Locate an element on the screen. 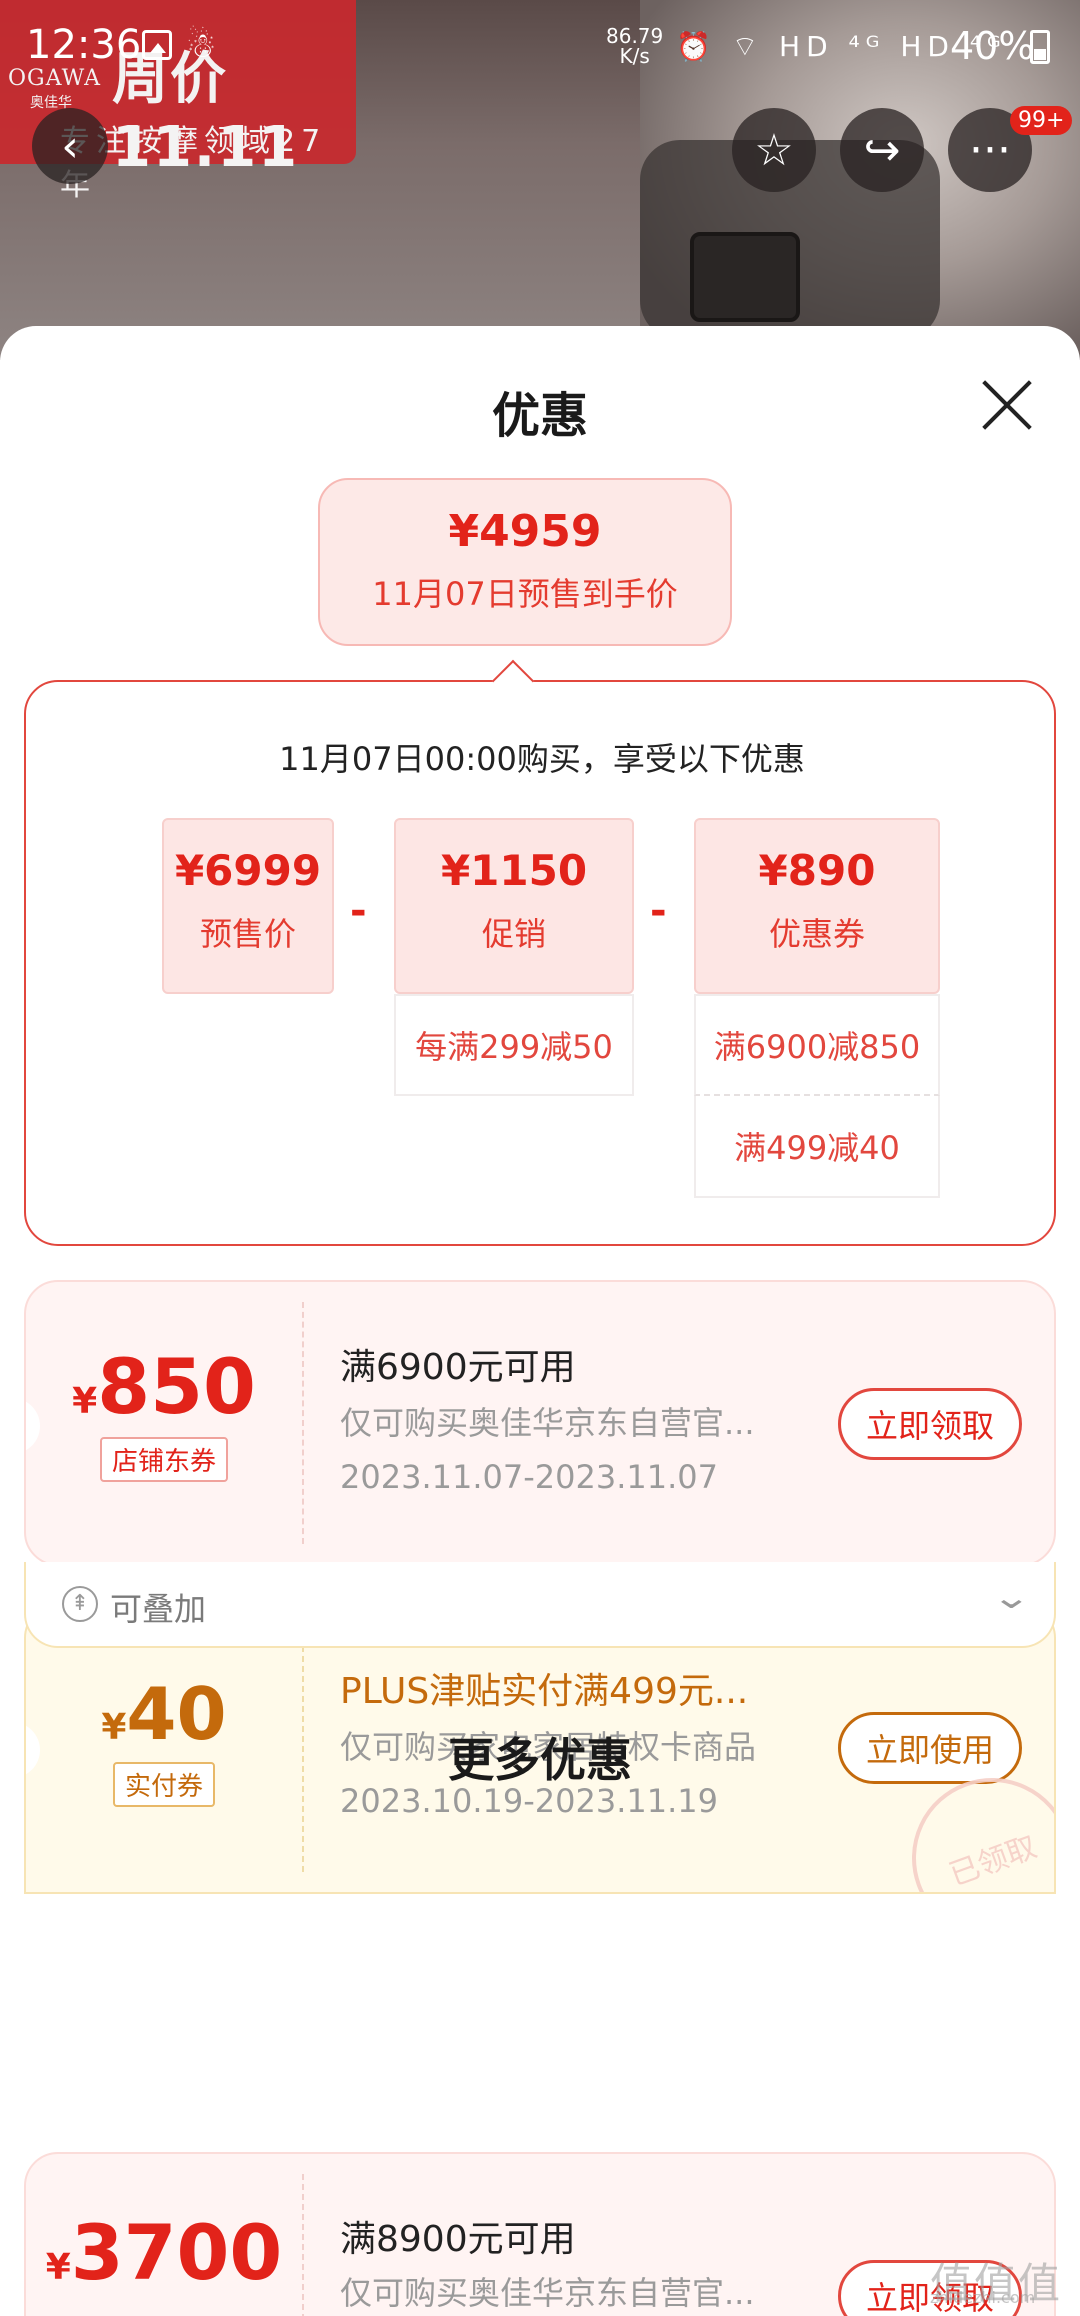  favorite-button: ☆ is located at coordinates (774, 150).